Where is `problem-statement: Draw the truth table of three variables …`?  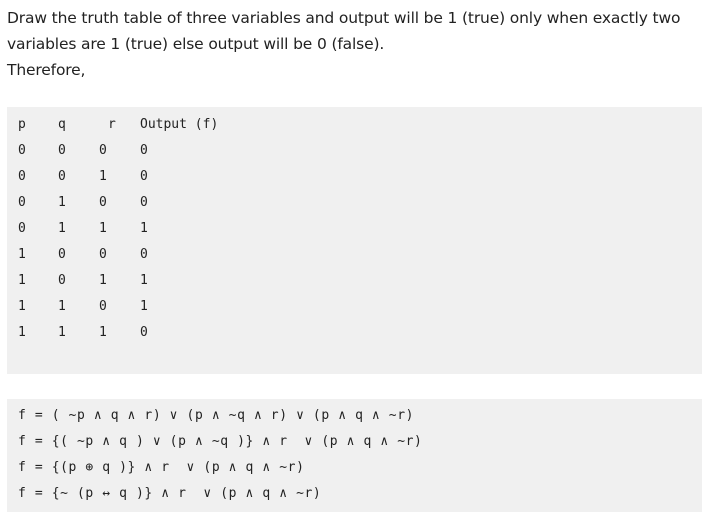
problem-statement: Draw the truth table of three variables … is located at coordinates (344, 31).